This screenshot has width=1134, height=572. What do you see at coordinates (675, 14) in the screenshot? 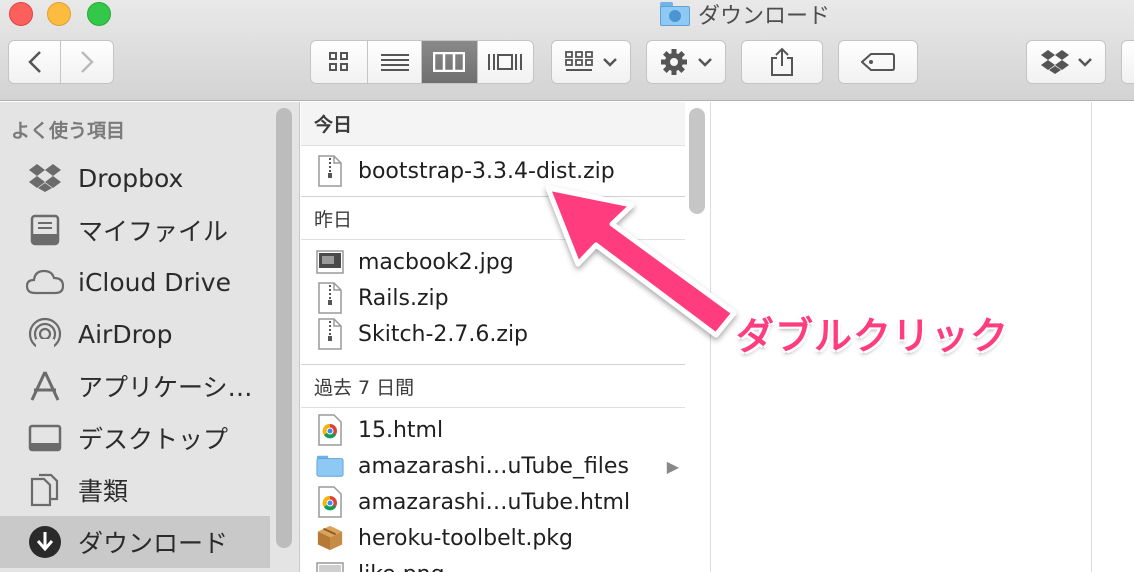
I see `downloads-folder-icon` at bounding box center [675, 14].